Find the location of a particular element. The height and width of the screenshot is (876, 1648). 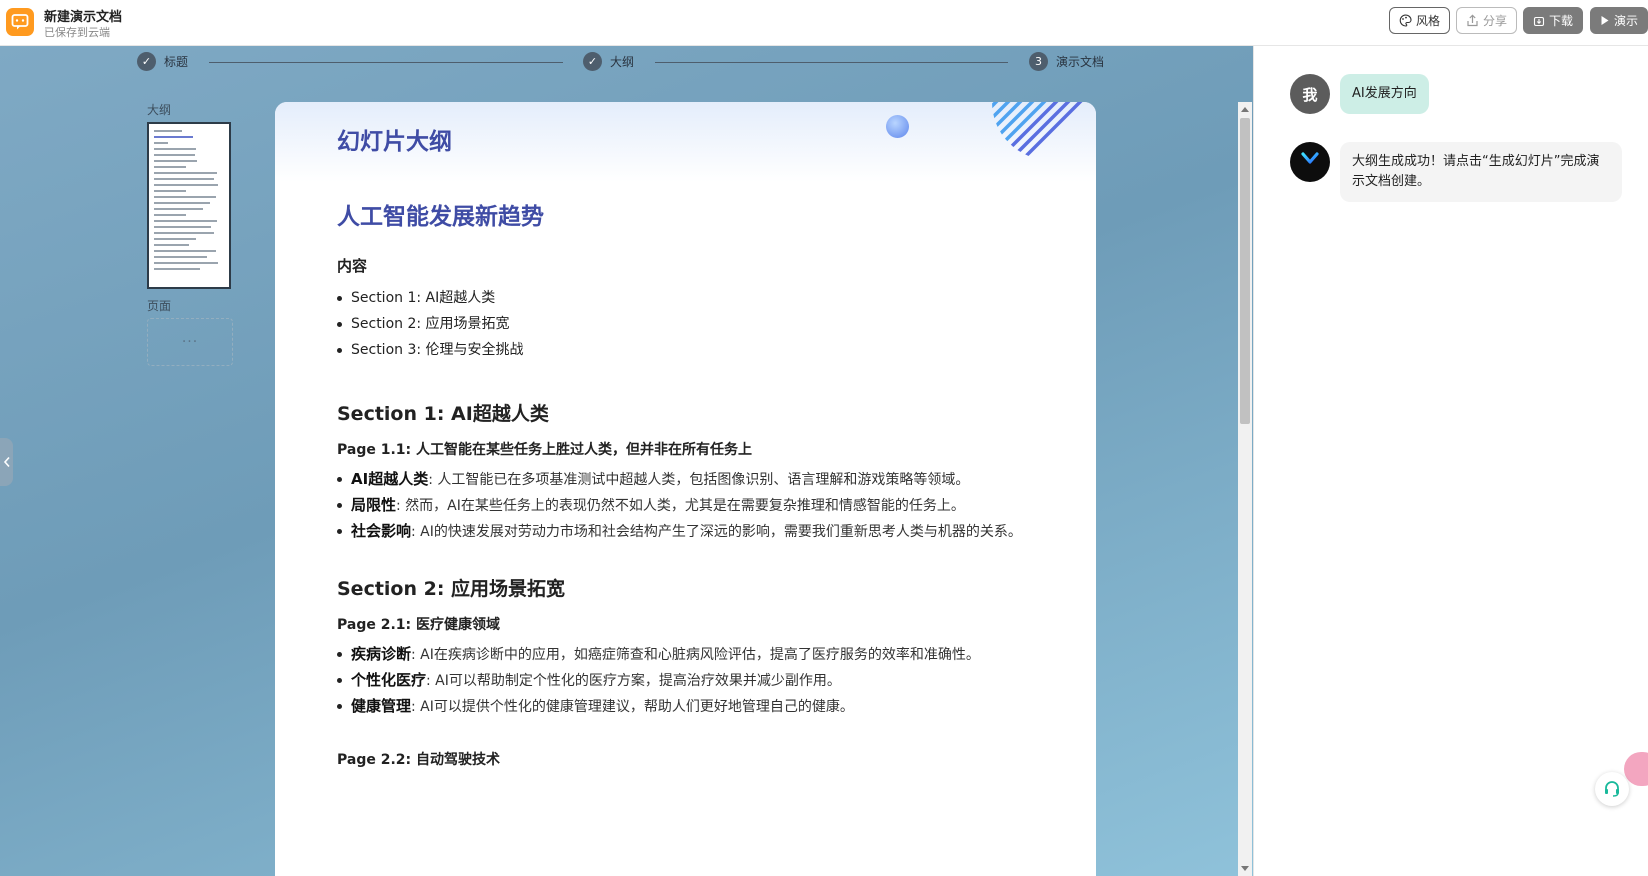

document-title: 新建演示文档 is located at coordinates (83, 15).